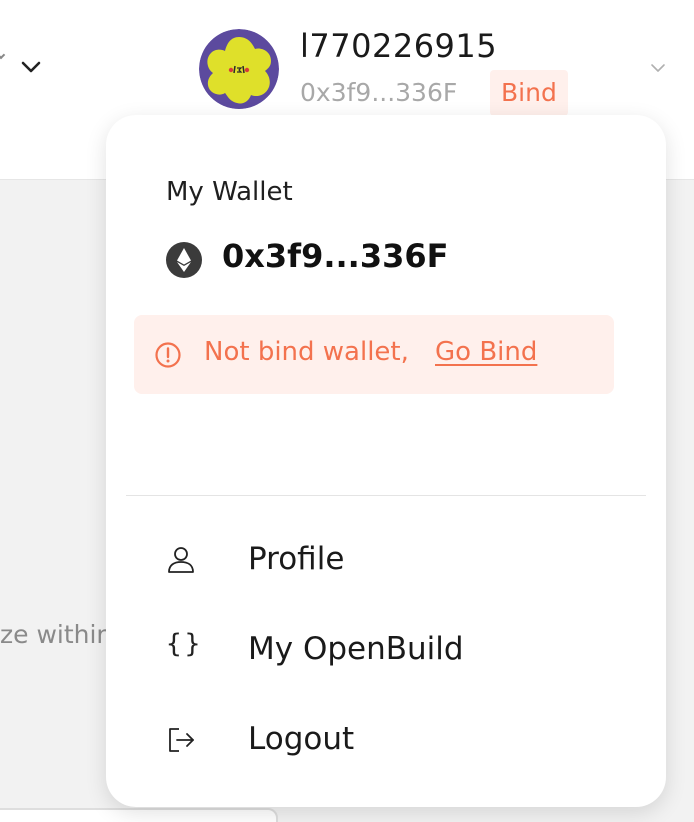 The image size is (694, 822). Describe the element at coordinates (296, 559) in the screenshot. I see `menu-item-label: Profile` at that location.